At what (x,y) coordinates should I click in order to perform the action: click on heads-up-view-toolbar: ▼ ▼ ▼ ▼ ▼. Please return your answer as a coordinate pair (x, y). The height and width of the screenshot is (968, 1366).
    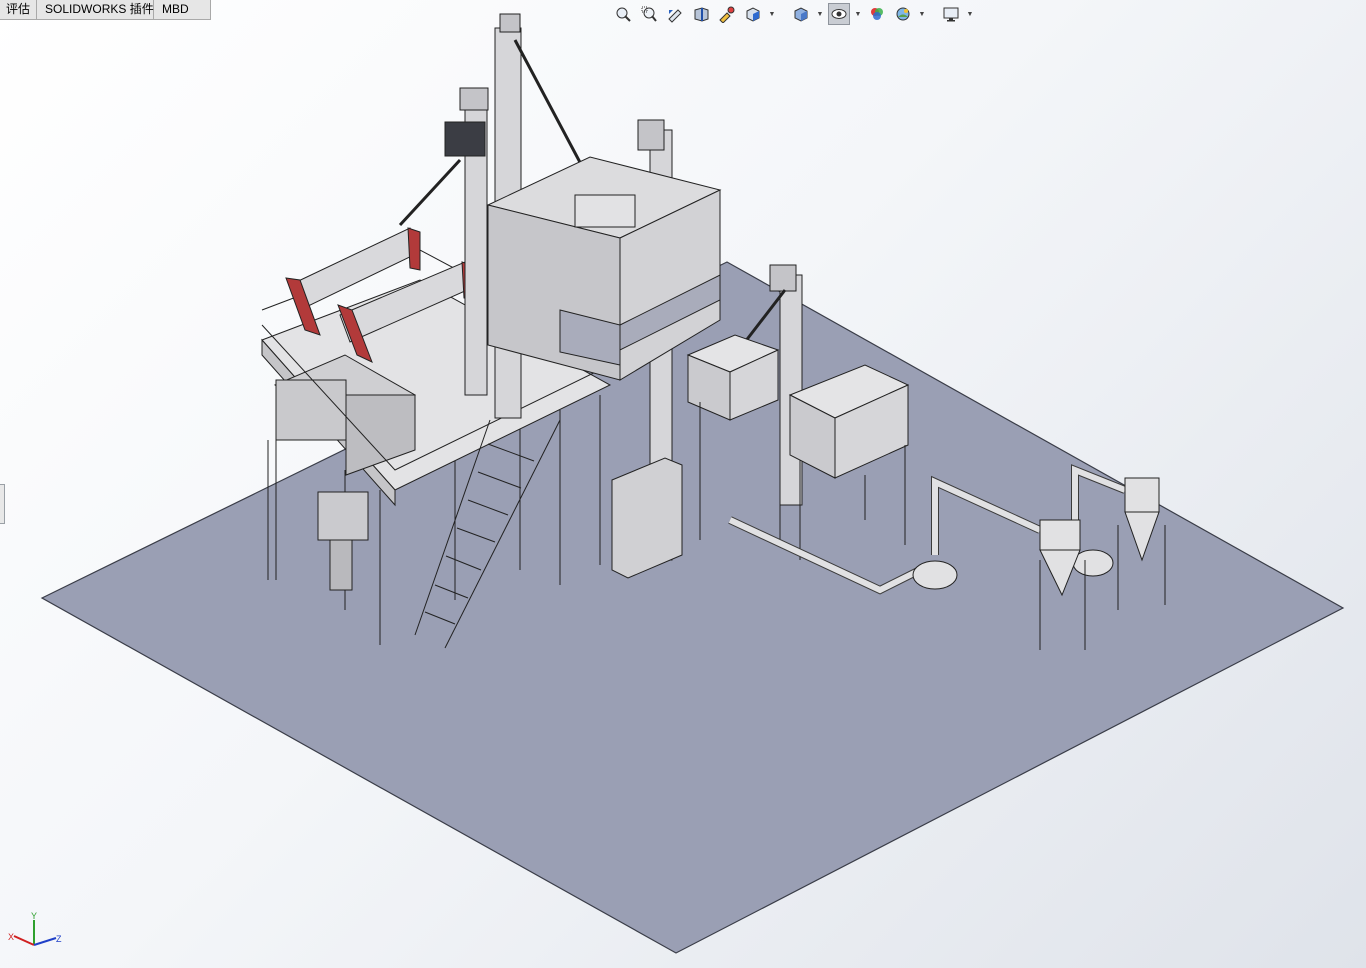
    Looking at the image, I should click on (793, 14).